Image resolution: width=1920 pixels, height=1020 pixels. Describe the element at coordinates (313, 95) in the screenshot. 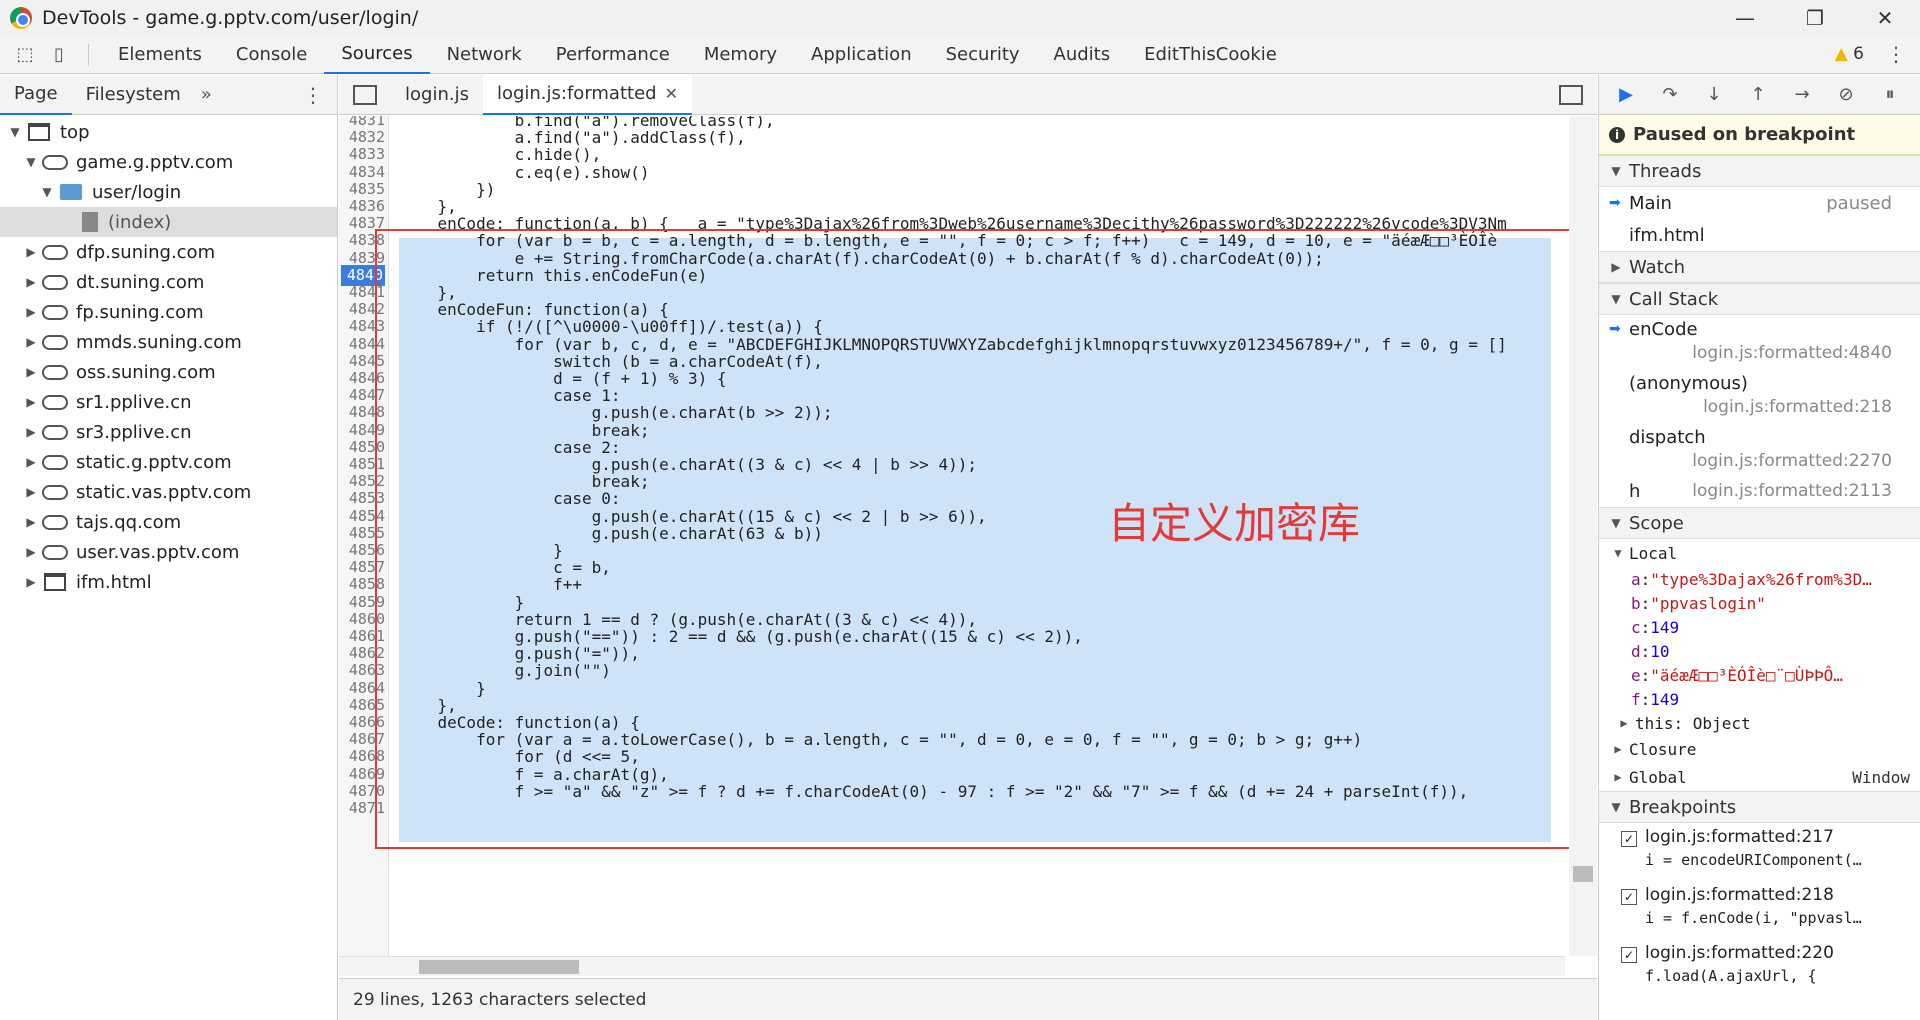

I see `navigator-menu-icon: ⋮` at that location.